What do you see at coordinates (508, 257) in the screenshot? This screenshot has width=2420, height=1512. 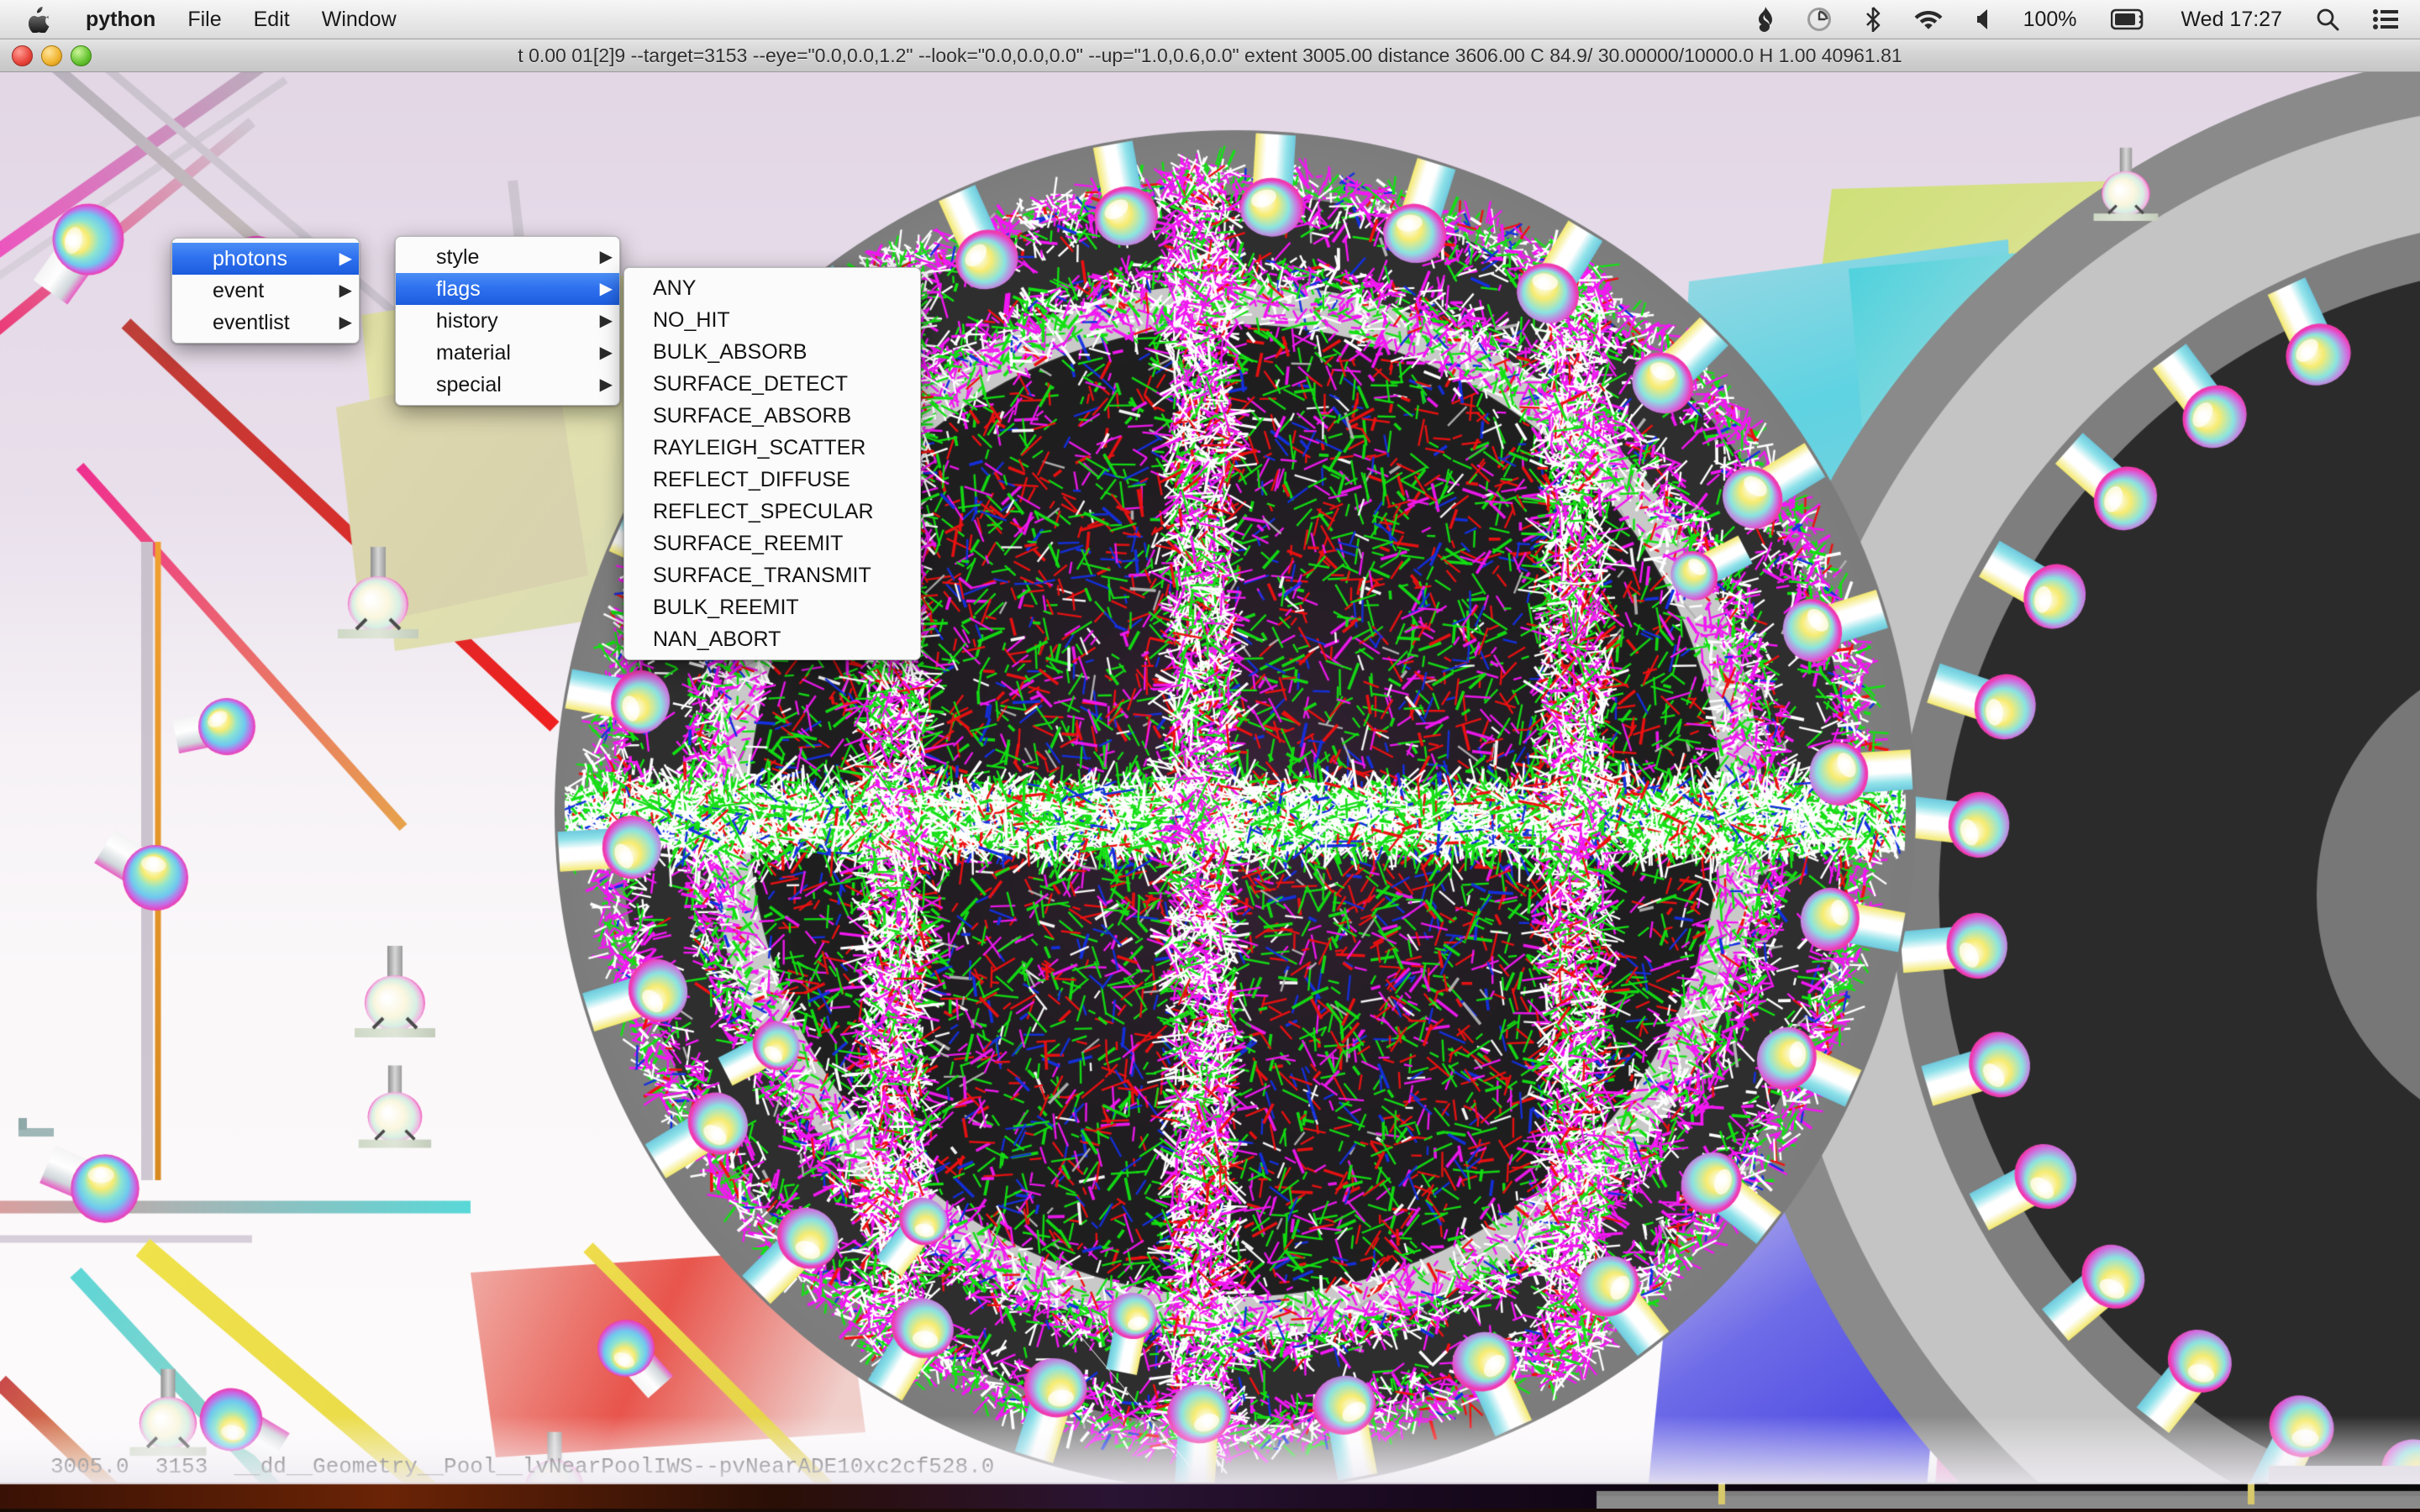 I see `menu-item-style: style ▶` at bounding box center [508, 257].